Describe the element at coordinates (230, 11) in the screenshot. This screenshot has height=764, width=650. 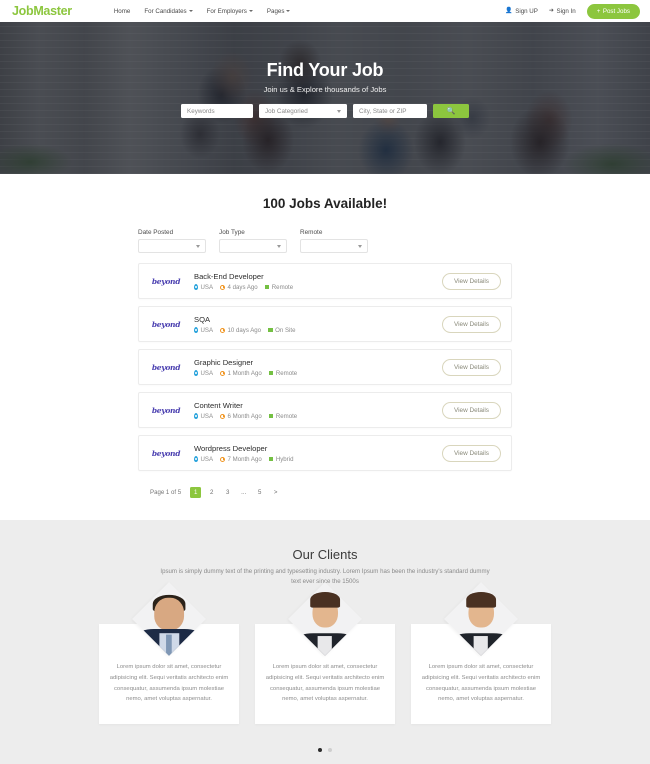
I see `nav-item-for-employers: For Employers` at that location.